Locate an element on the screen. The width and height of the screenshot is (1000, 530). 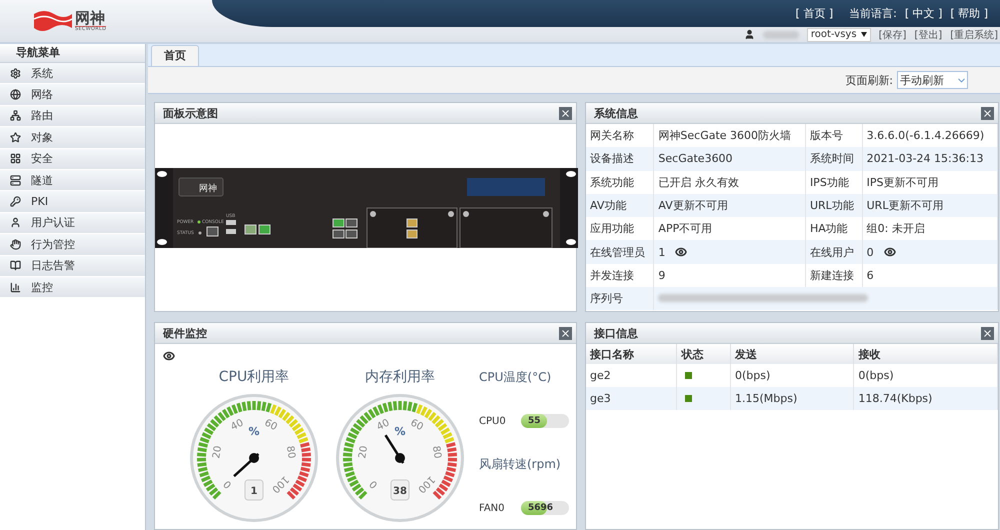
table-cell: 0 is located at coordinates (881, 252).